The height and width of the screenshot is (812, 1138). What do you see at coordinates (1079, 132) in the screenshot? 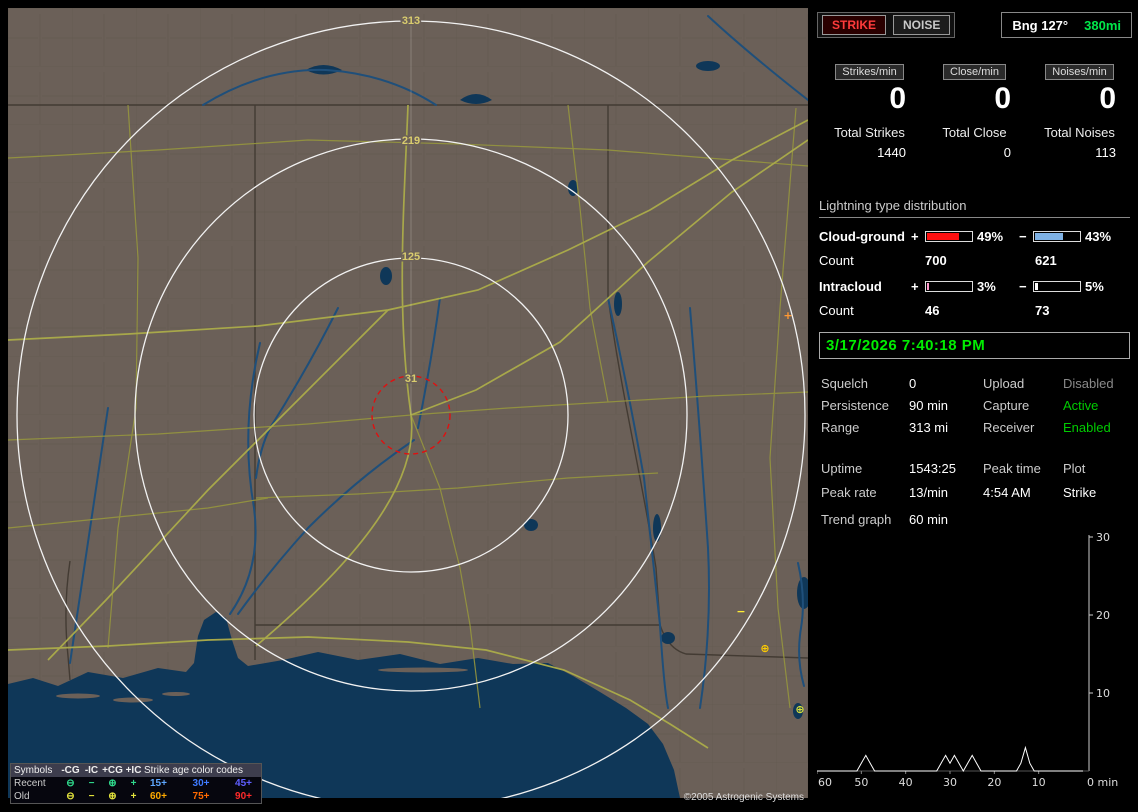
I see `total-noises-label: Total Noises` at bounding box center [1079, 132].